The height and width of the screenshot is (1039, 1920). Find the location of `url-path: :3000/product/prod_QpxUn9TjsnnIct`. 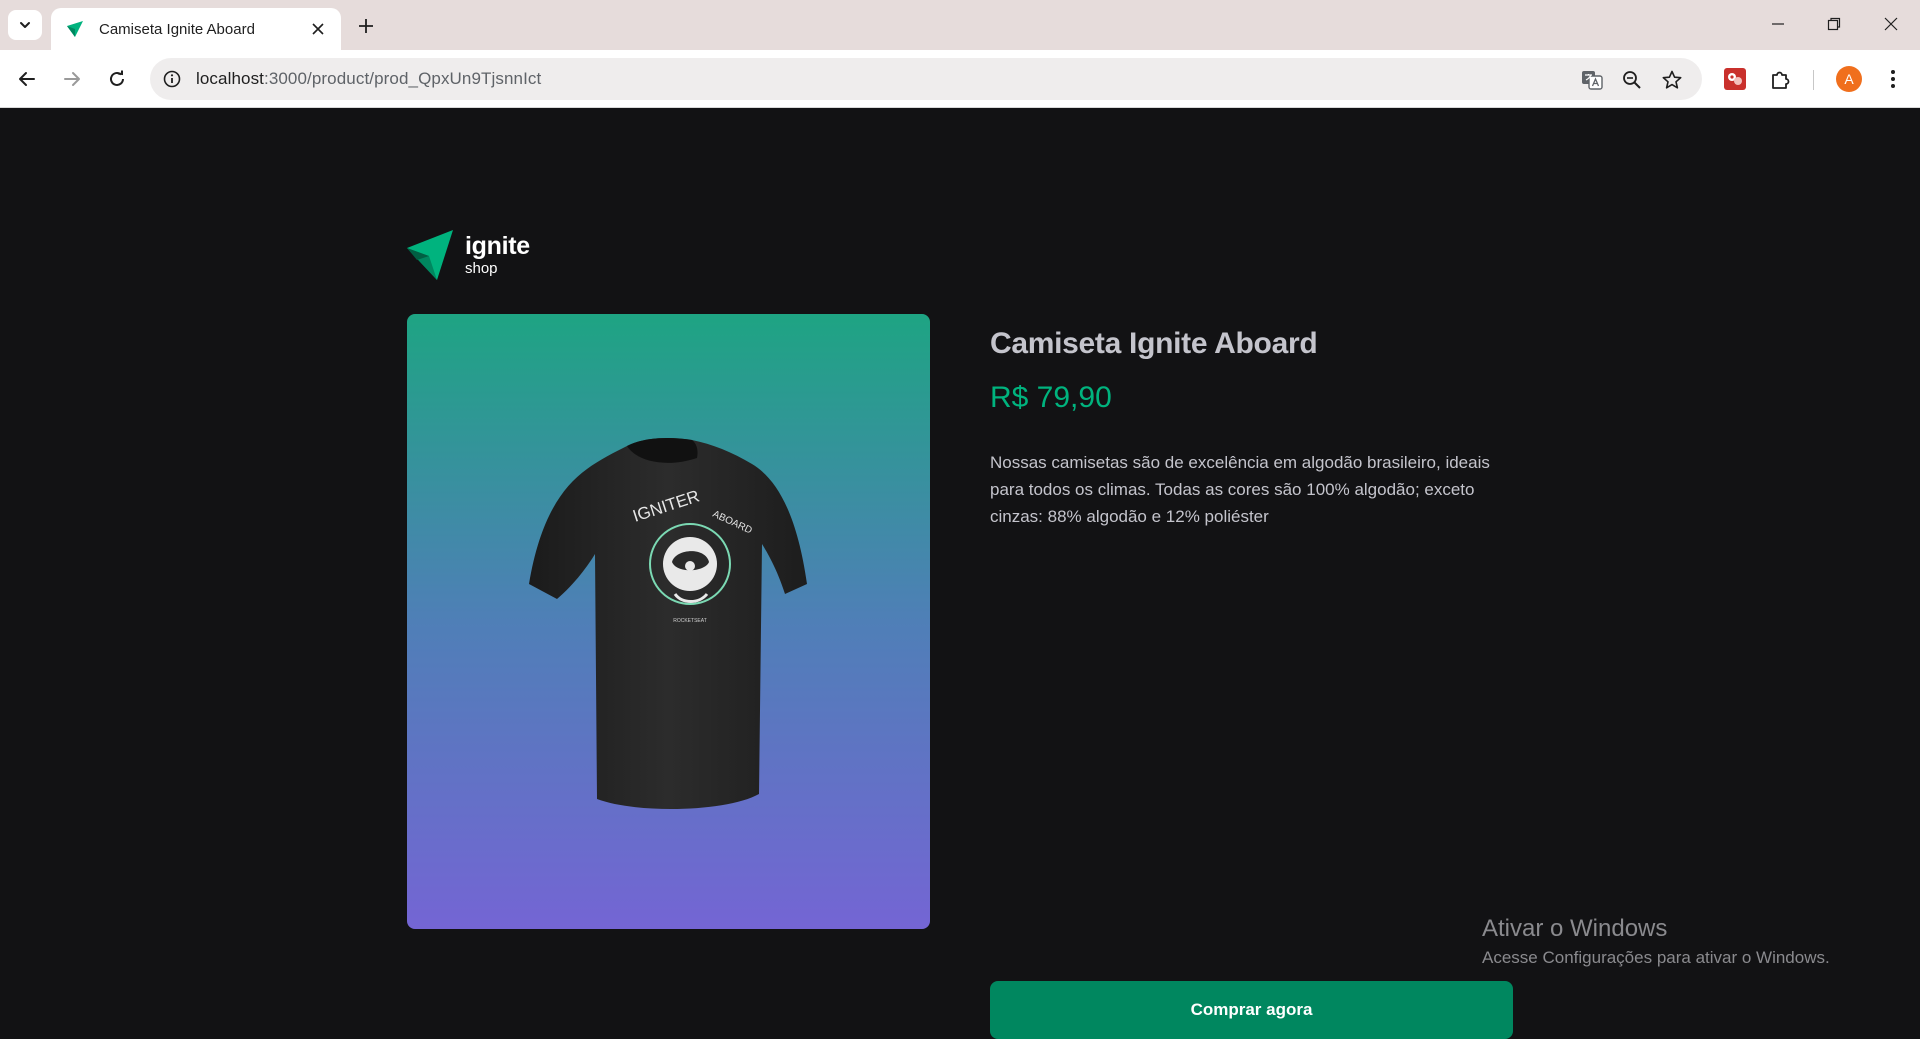

url-path: :3000/product/prod_QpxUn9TjsnnIct is located at coordinates (403, 78).